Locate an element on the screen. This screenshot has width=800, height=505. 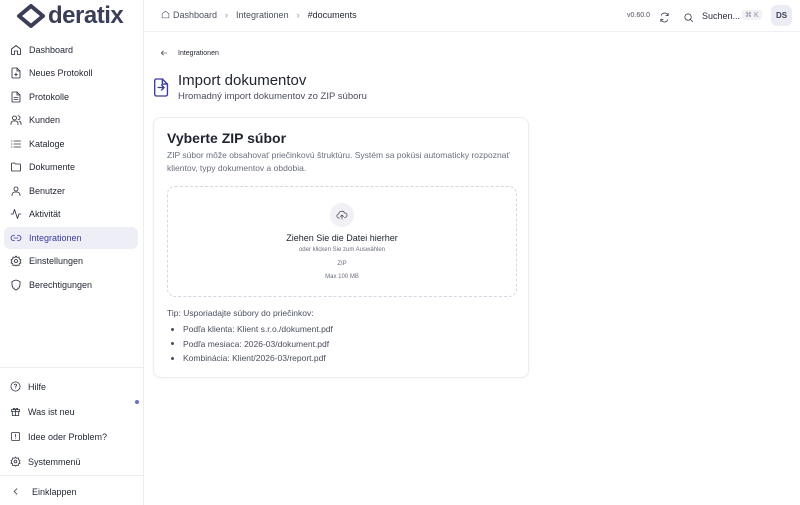
logo-text: deratix is located at coordinates (86, 15).